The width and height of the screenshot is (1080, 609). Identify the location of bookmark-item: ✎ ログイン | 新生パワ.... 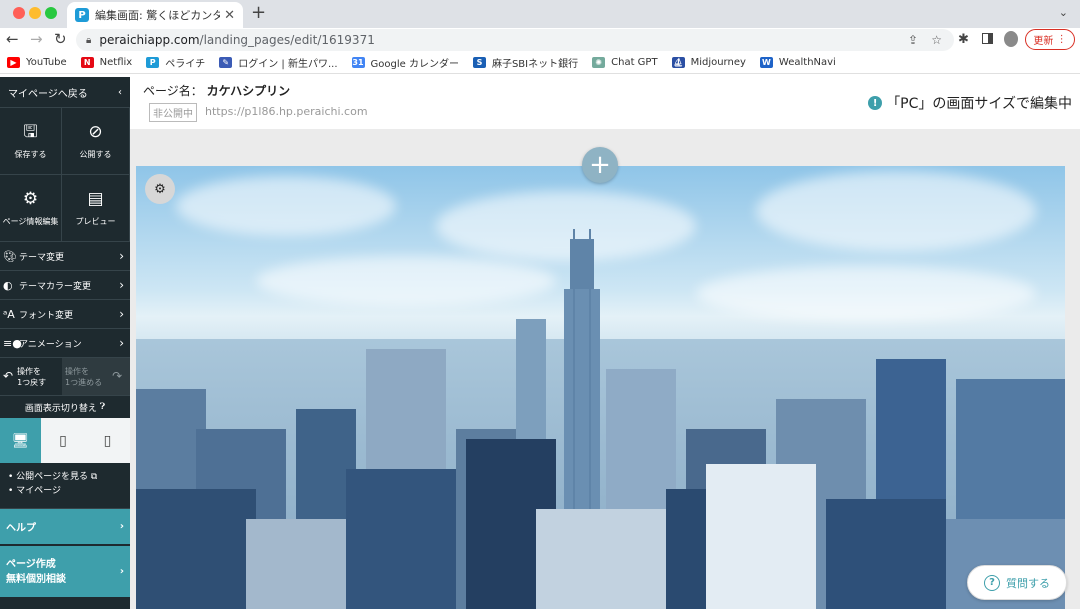
(278, 62).